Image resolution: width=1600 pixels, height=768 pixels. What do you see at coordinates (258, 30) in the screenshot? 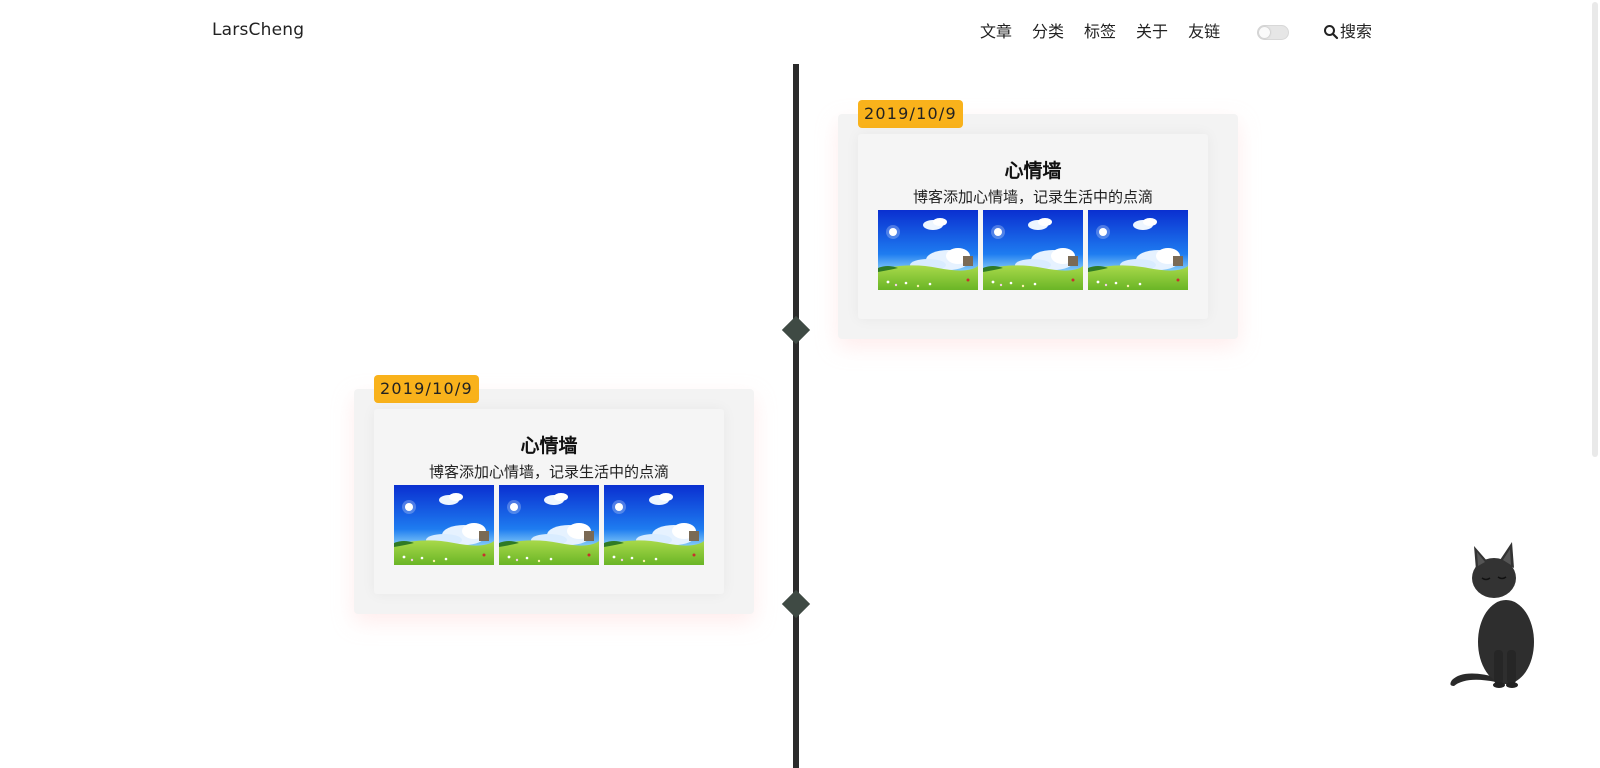
I see `site-brand: LarsCheng` at bounding box center [258, 30].